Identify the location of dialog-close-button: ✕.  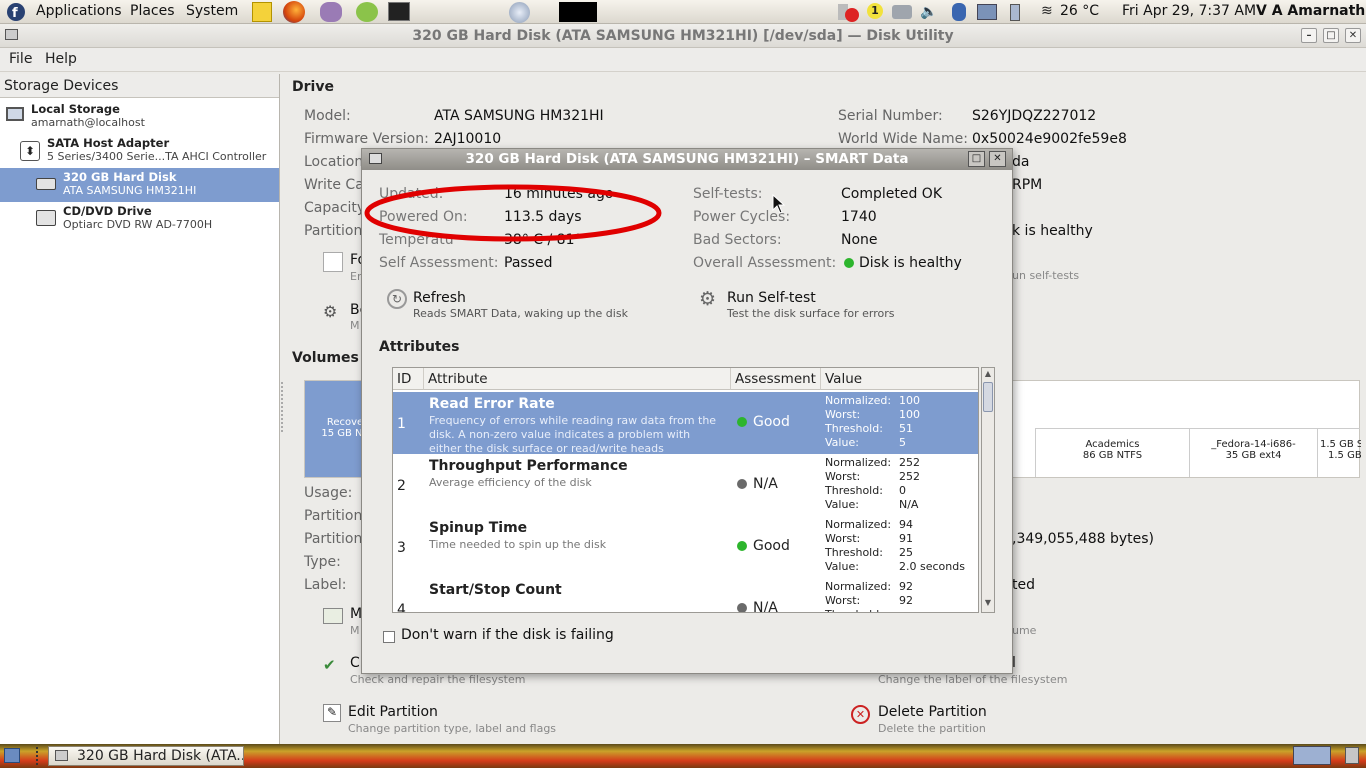
(997, 159).